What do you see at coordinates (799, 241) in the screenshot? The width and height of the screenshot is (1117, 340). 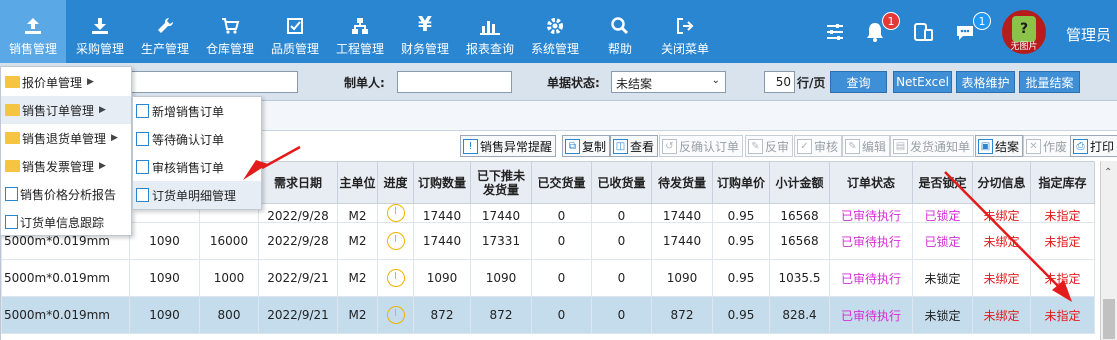 I see `cell-amount: 16568` at bounding box center [799, 241].